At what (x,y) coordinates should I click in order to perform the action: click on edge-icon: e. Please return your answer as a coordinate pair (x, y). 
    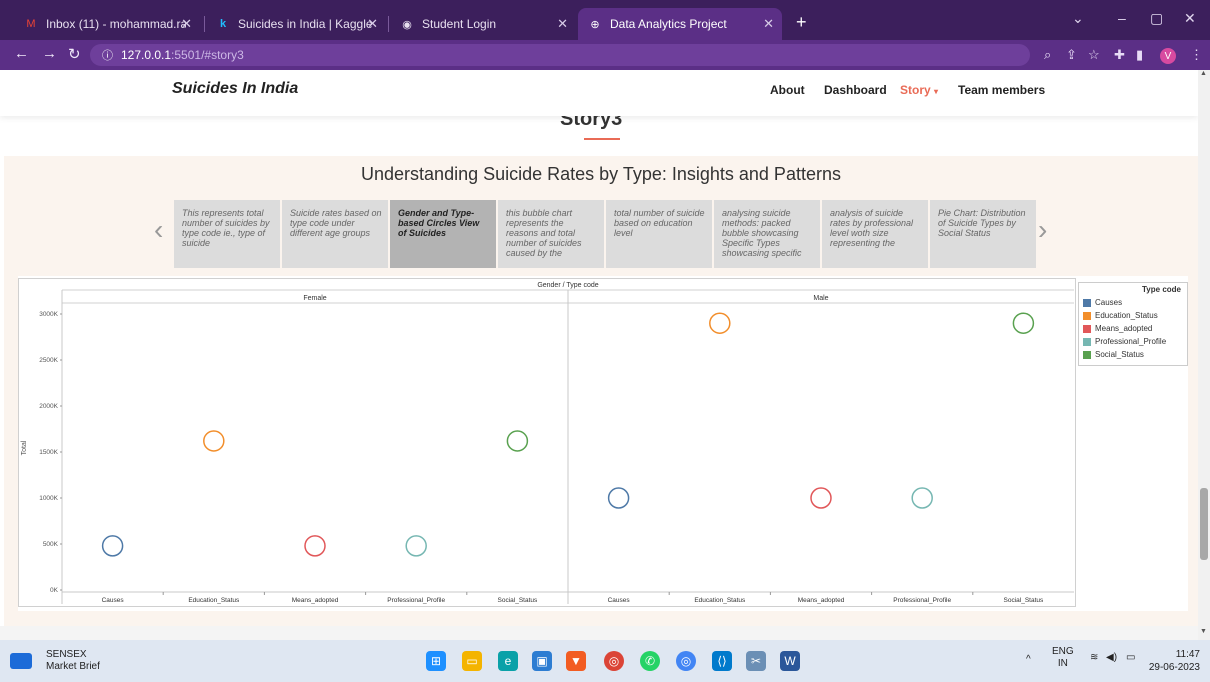
    Looking at the image, I should click on (508, 661).